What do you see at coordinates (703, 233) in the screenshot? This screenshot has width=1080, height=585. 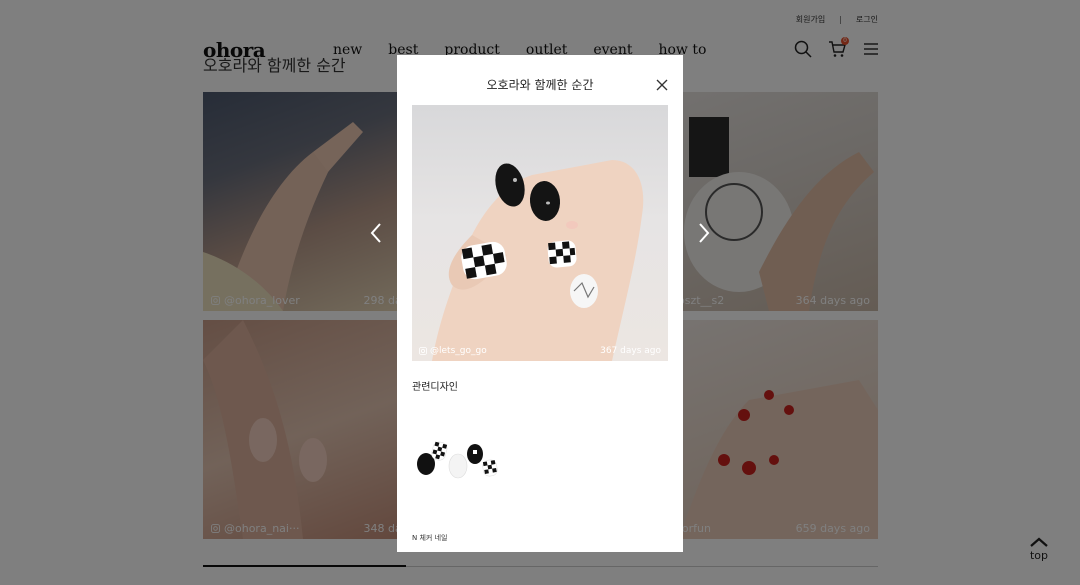 I see `next-arrow-icon` at bounding box center [703, 233].